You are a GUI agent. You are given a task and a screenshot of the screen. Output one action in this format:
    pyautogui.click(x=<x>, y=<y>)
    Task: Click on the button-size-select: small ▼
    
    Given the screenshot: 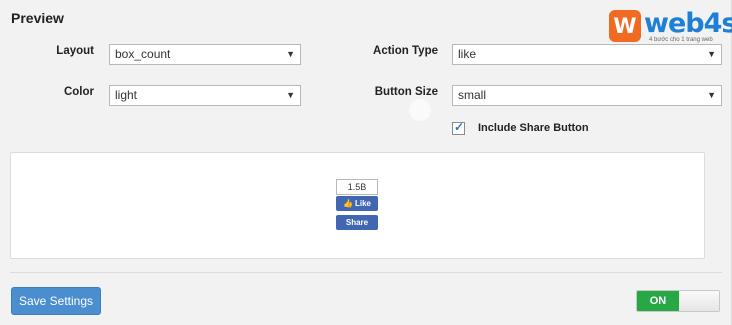 What is the action you would take?
    pyautogui.click(x=587, y=95)
    